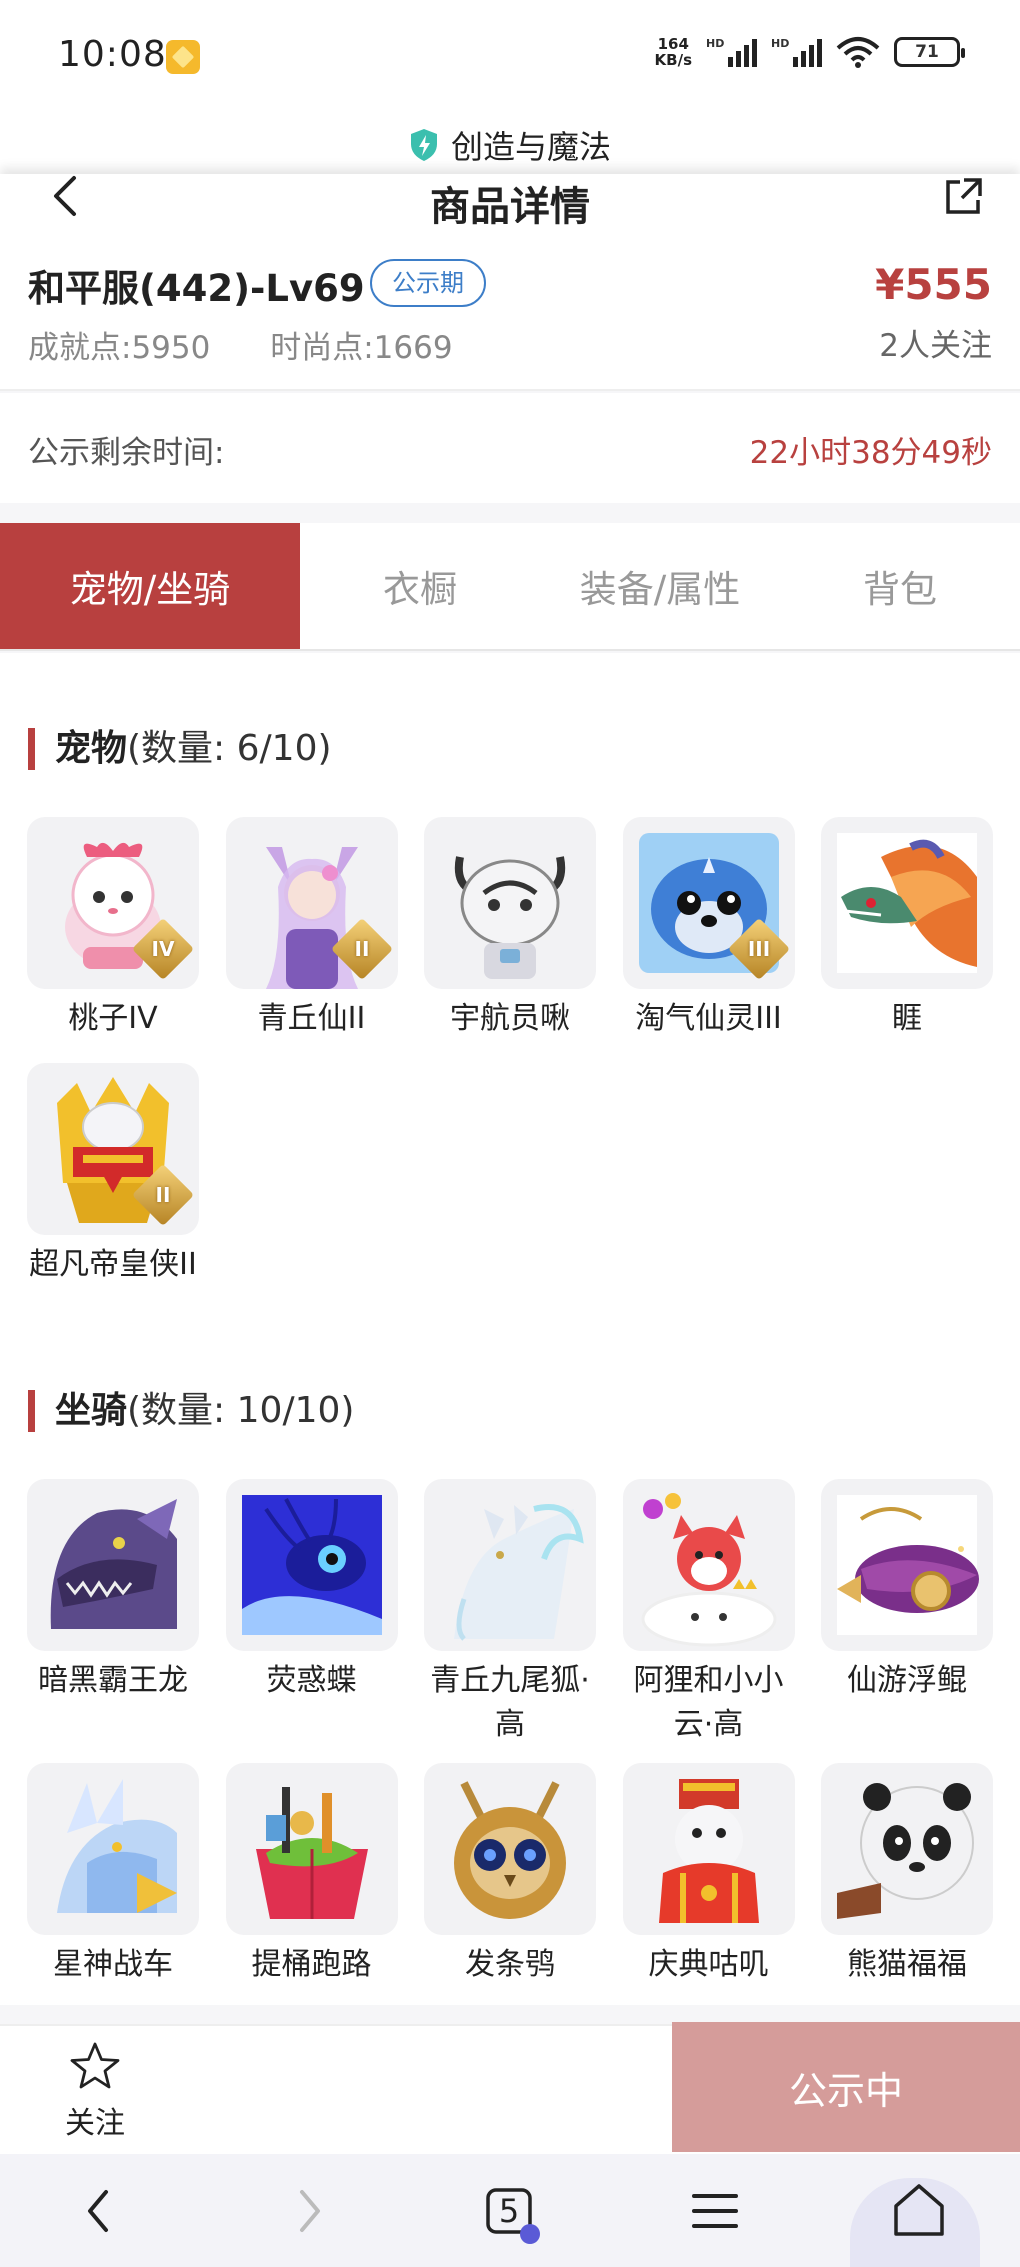 This screenshot has width=1020, height=2267. Describe the element at coordinates (933, 284) in the screenshot. I see `product-price: ¥555` at that location.